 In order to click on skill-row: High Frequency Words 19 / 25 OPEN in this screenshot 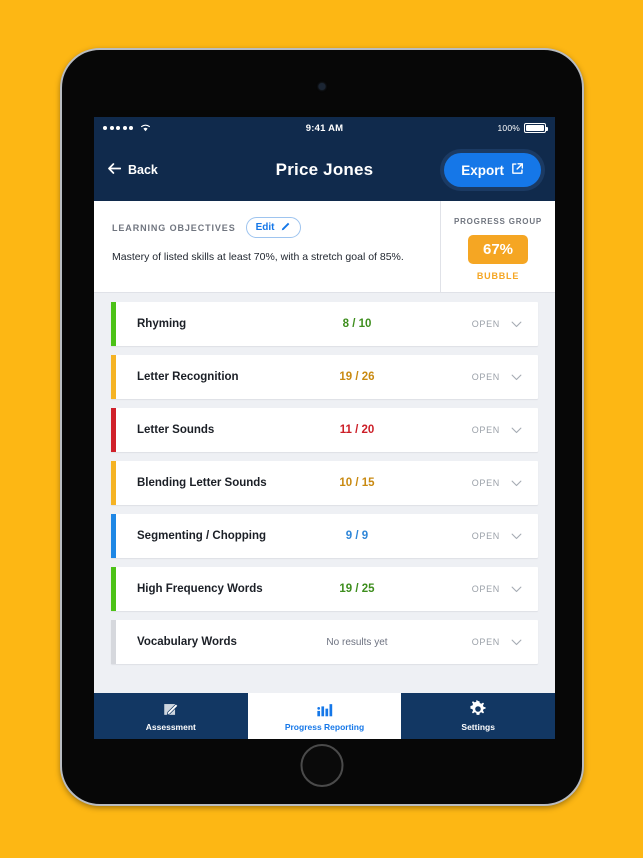, I will do `click(324, 589)`.